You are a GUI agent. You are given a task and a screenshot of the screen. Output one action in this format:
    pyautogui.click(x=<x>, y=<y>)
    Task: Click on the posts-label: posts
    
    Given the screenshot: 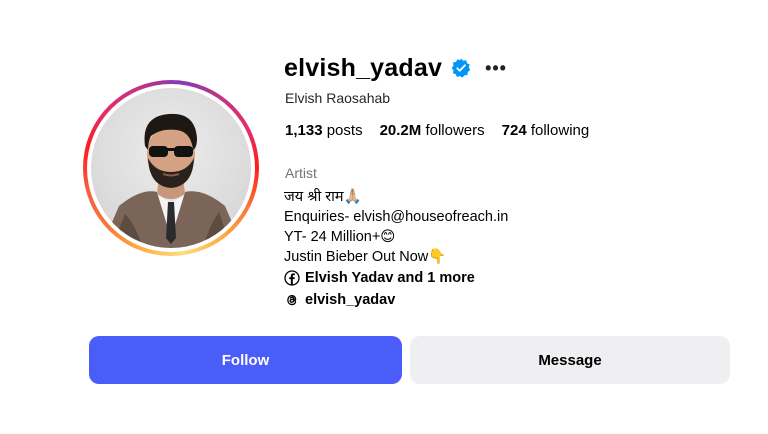 What is the action you would take?
    pyautogui.click(x=344, y=130)
    